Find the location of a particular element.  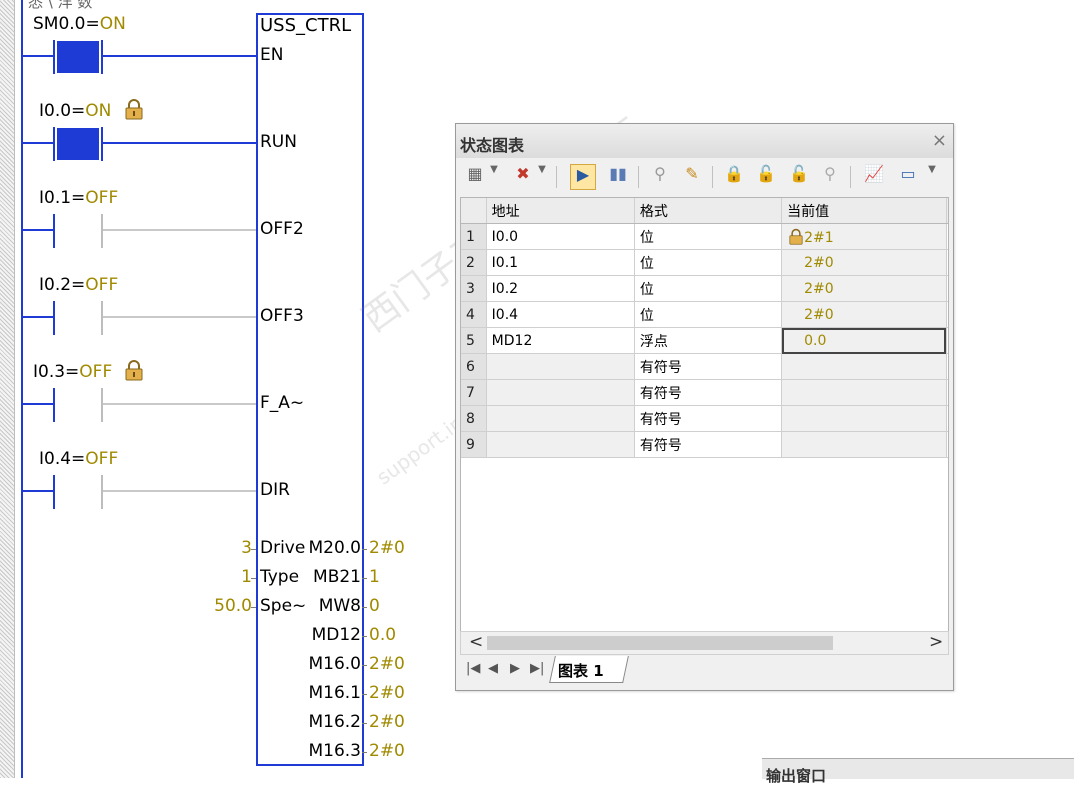

last-icon: ▶| is located at coordinates (537, 668).